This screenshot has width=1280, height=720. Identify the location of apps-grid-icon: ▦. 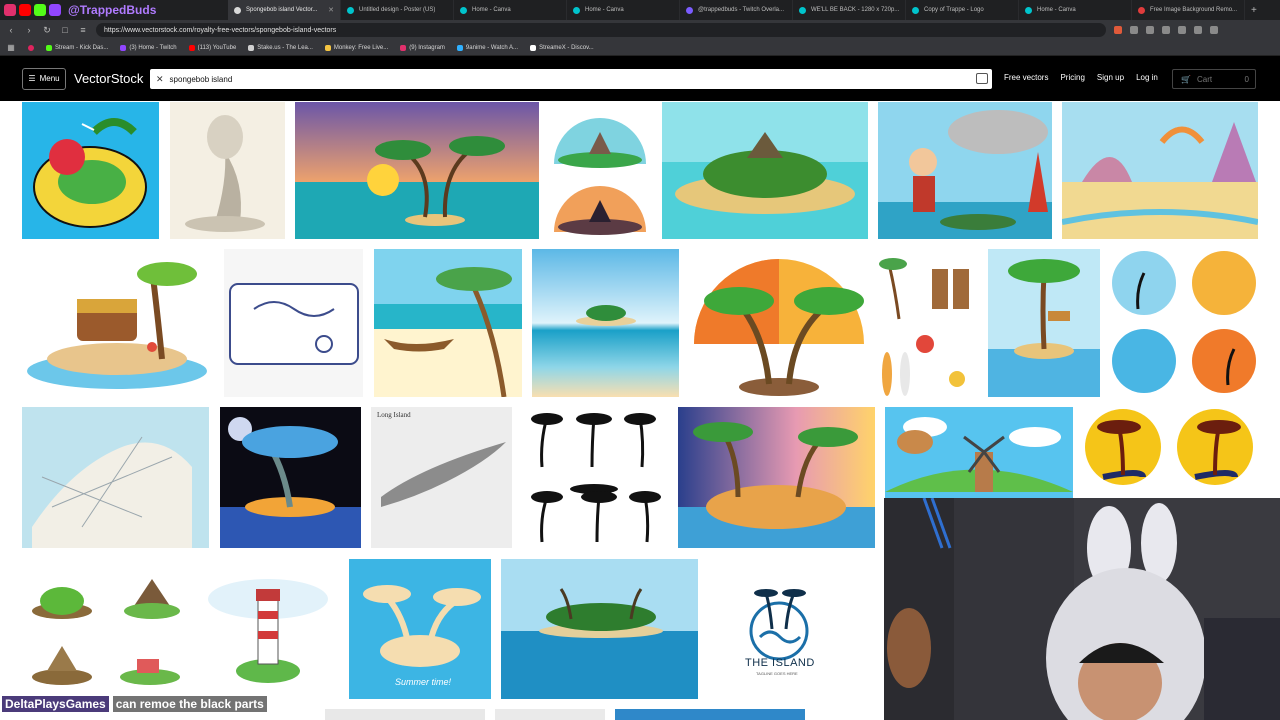
(11, 47).